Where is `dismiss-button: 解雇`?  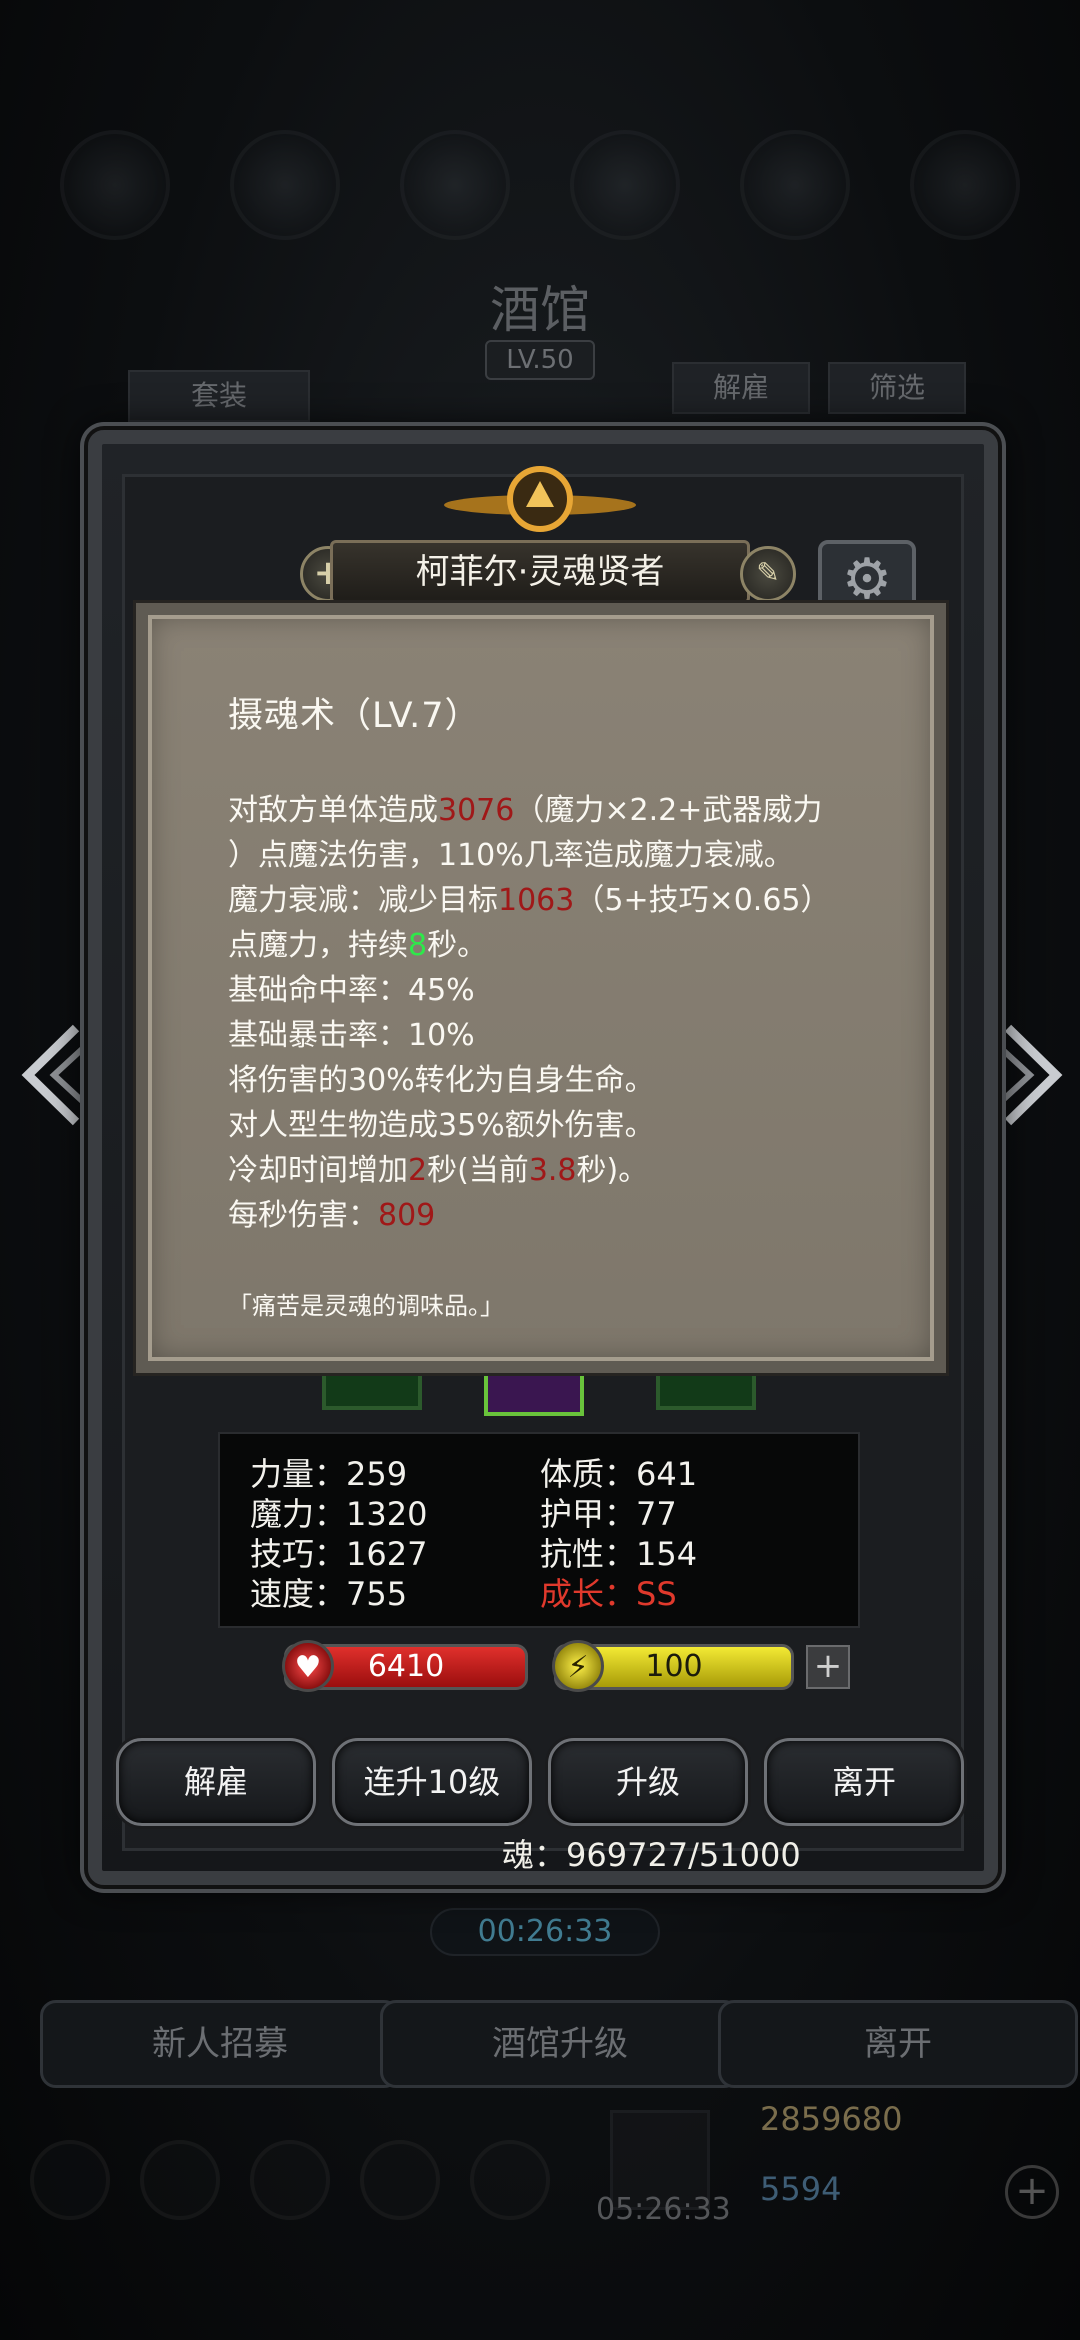 dismiss-button: 解雇 is located at coordinates (216, 1782).